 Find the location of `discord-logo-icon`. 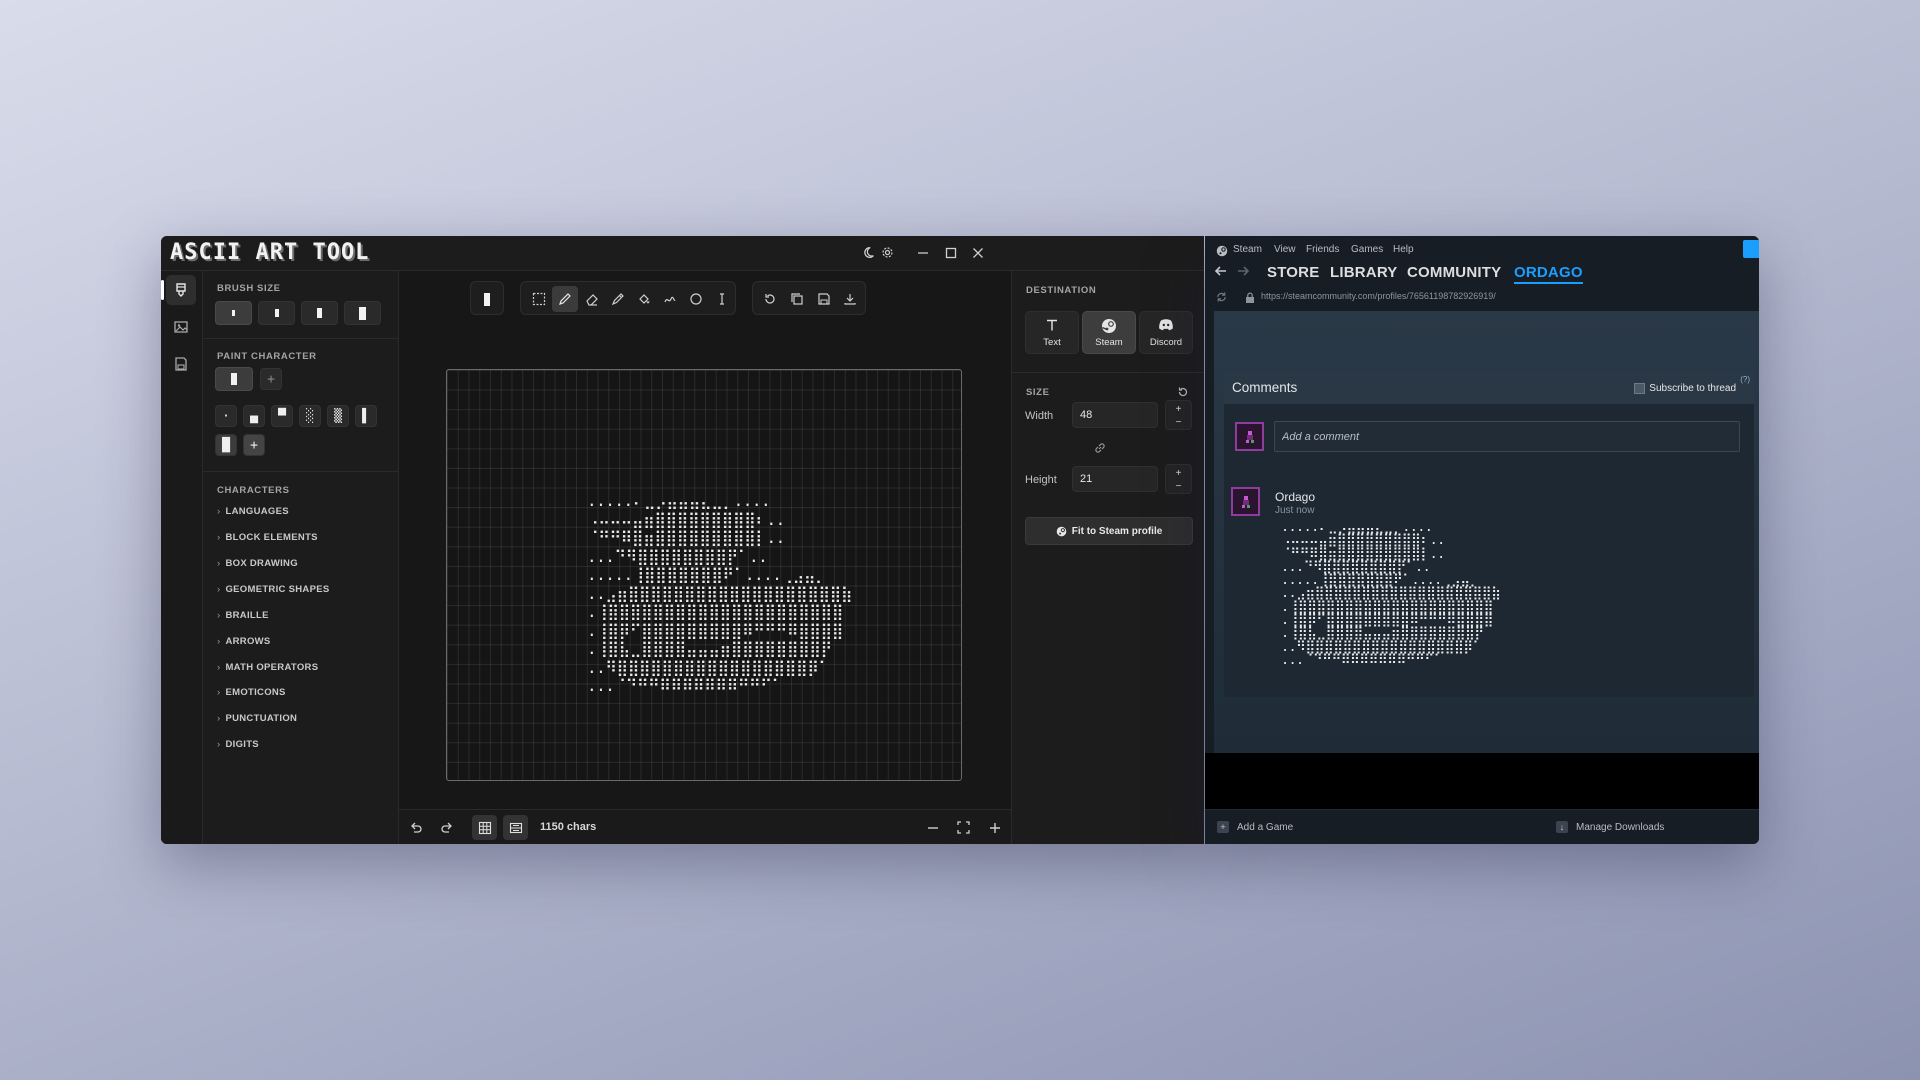

discord-logo-icon is located at coordinates (1166, 327).